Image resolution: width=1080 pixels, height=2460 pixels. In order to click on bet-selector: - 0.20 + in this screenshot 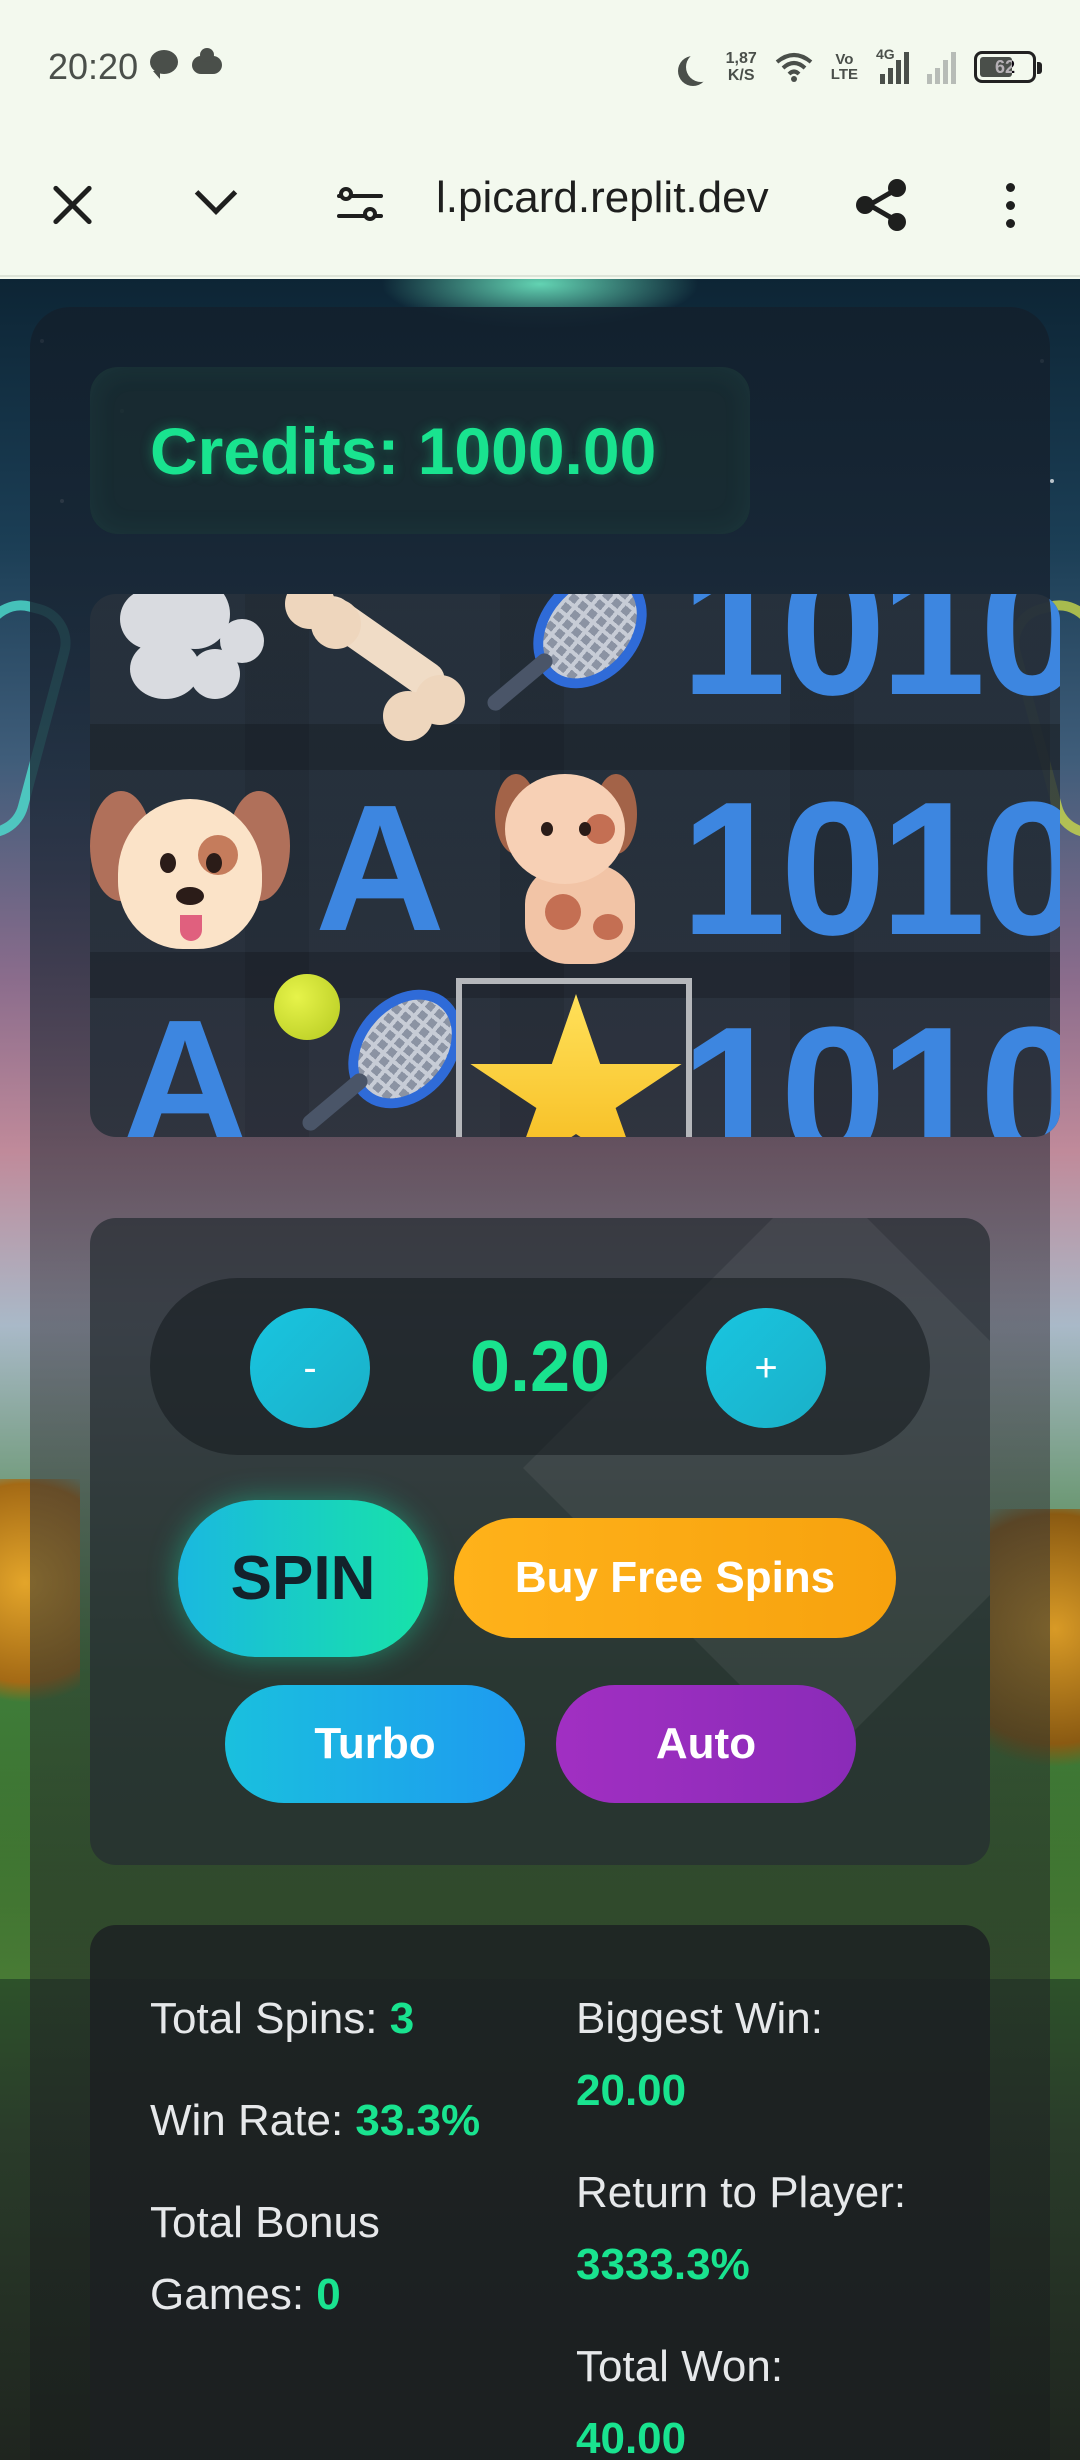, I will do `click(540, 1366)`.